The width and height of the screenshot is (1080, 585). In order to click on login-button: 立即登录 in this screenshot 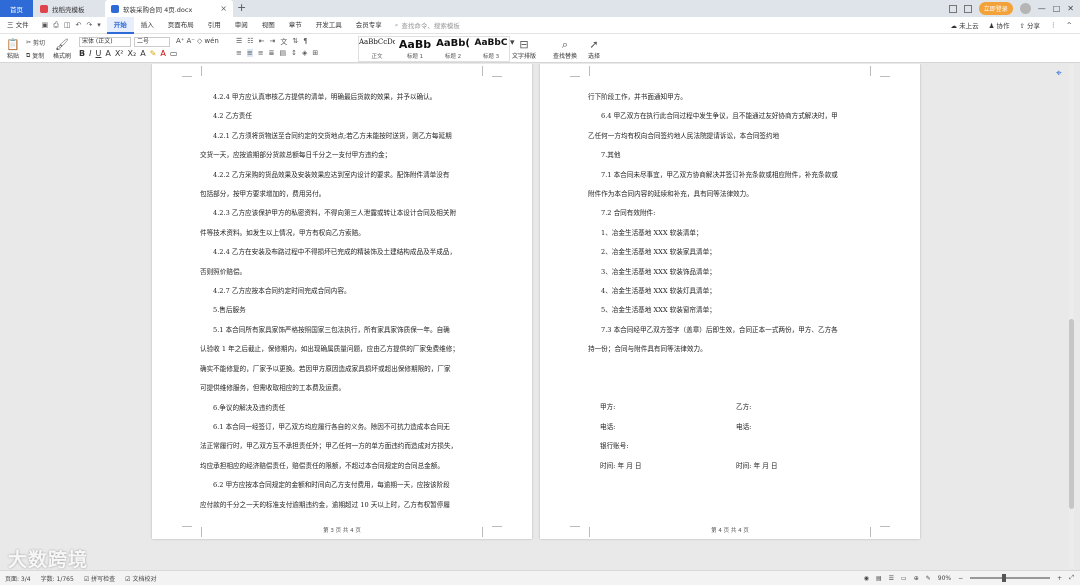, I will do `click(995, 8)`.